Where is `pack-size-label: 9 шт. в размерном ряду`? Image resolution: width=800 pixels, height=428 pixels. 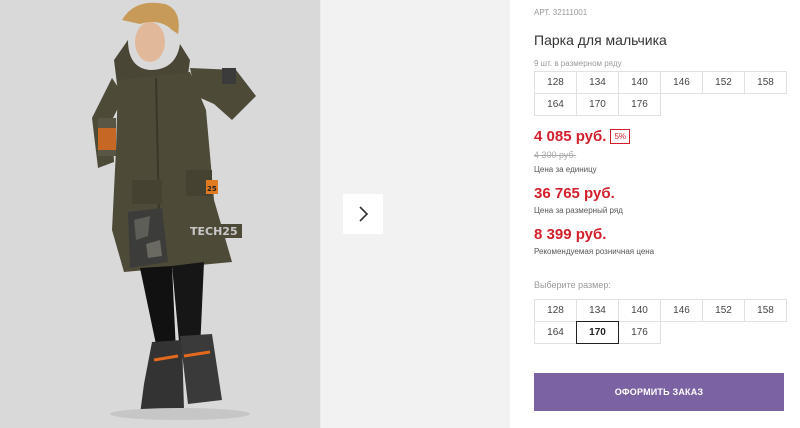 pack-size-label: 9 шт. в размерном ряду is located at coordinates (578, 63).